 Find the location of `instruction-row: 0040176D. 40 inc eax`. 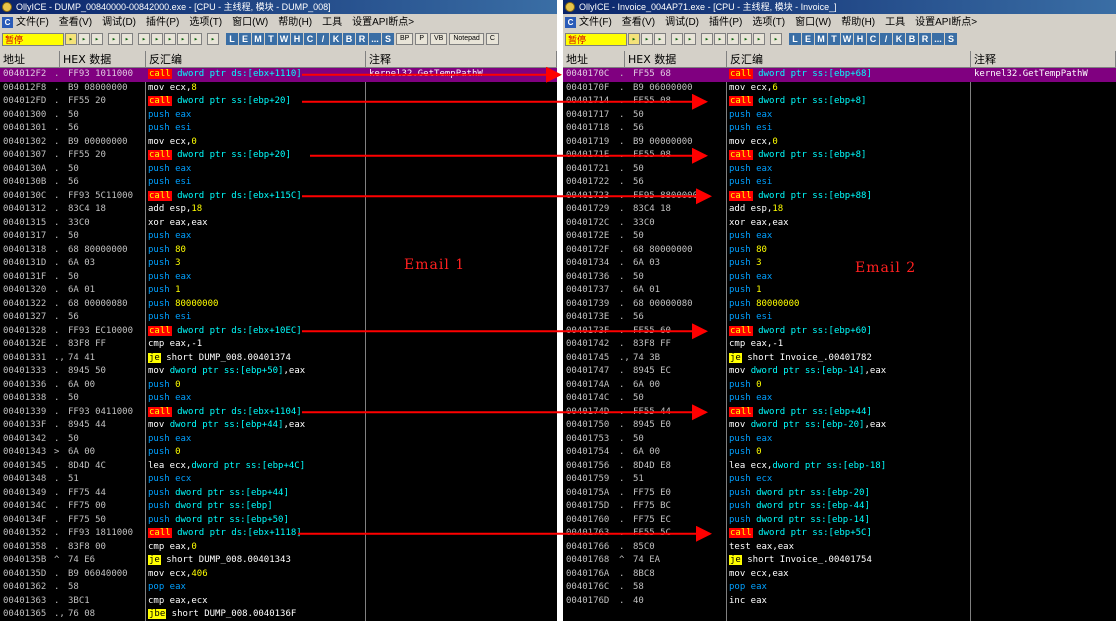

instruction-row: 0040176D. 40 inc eax is located at coordinates (839, 602).